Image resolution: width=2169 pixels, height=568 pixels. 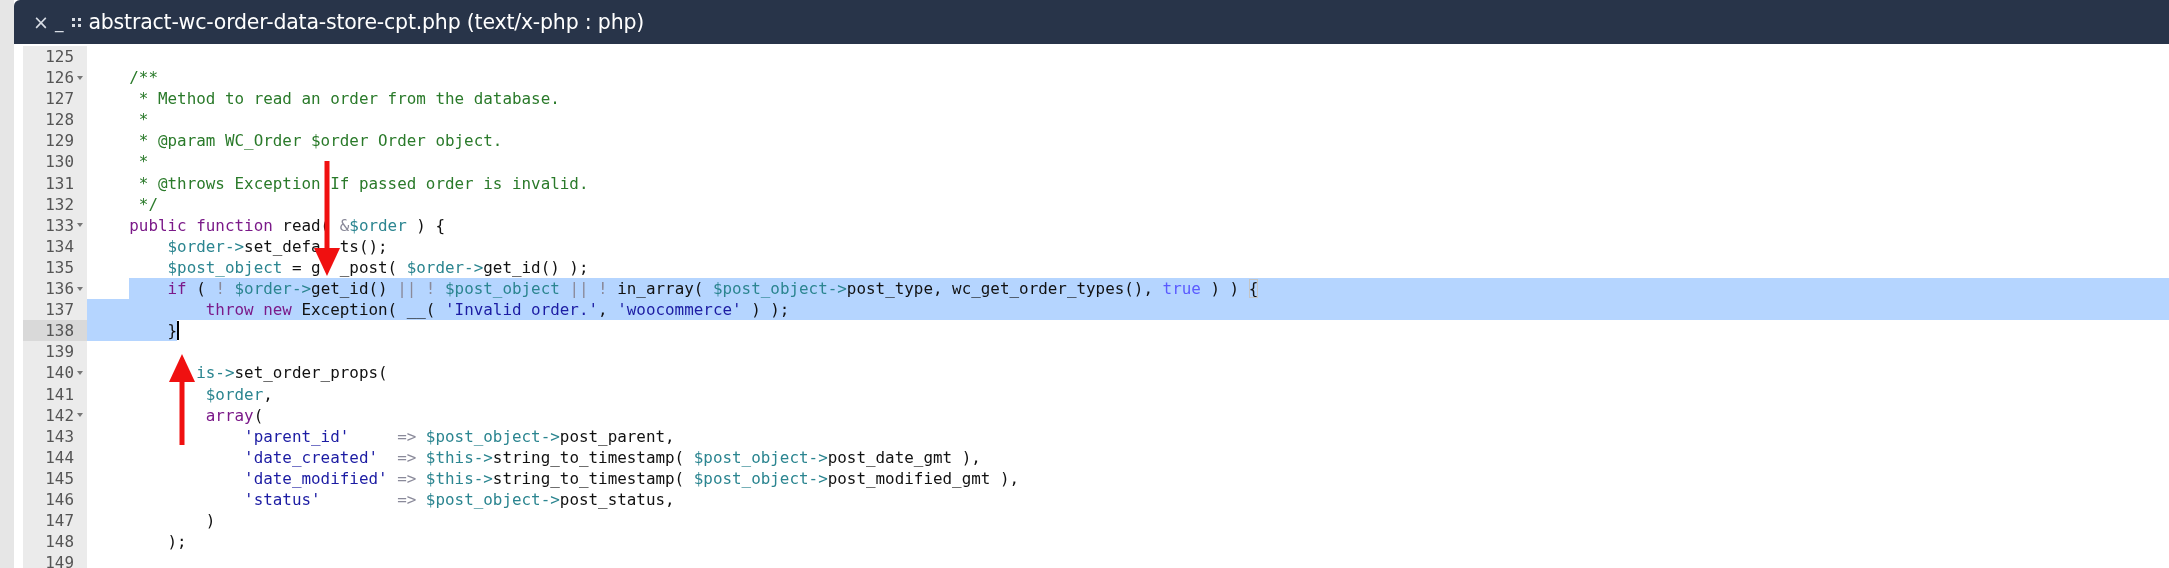 I want to click on code-line: ), so click(x=210, y=521).